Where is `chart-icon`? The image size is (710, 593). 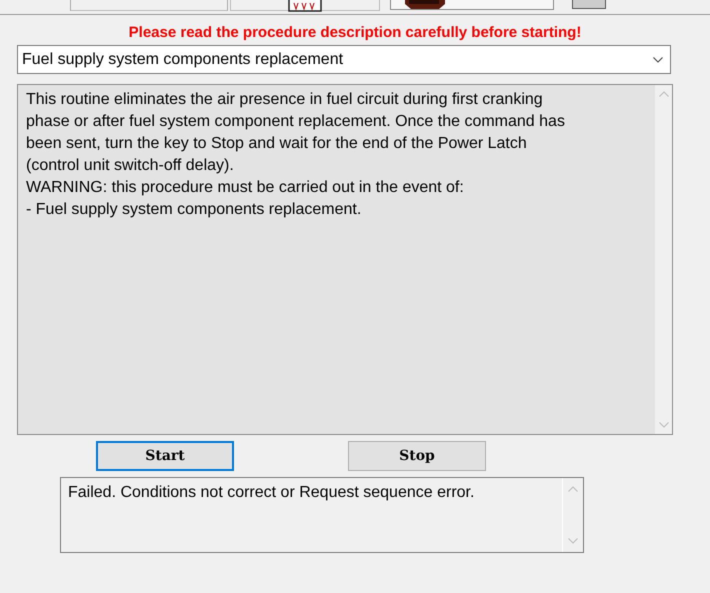
chart-icon is located at coordinates (305, 6).